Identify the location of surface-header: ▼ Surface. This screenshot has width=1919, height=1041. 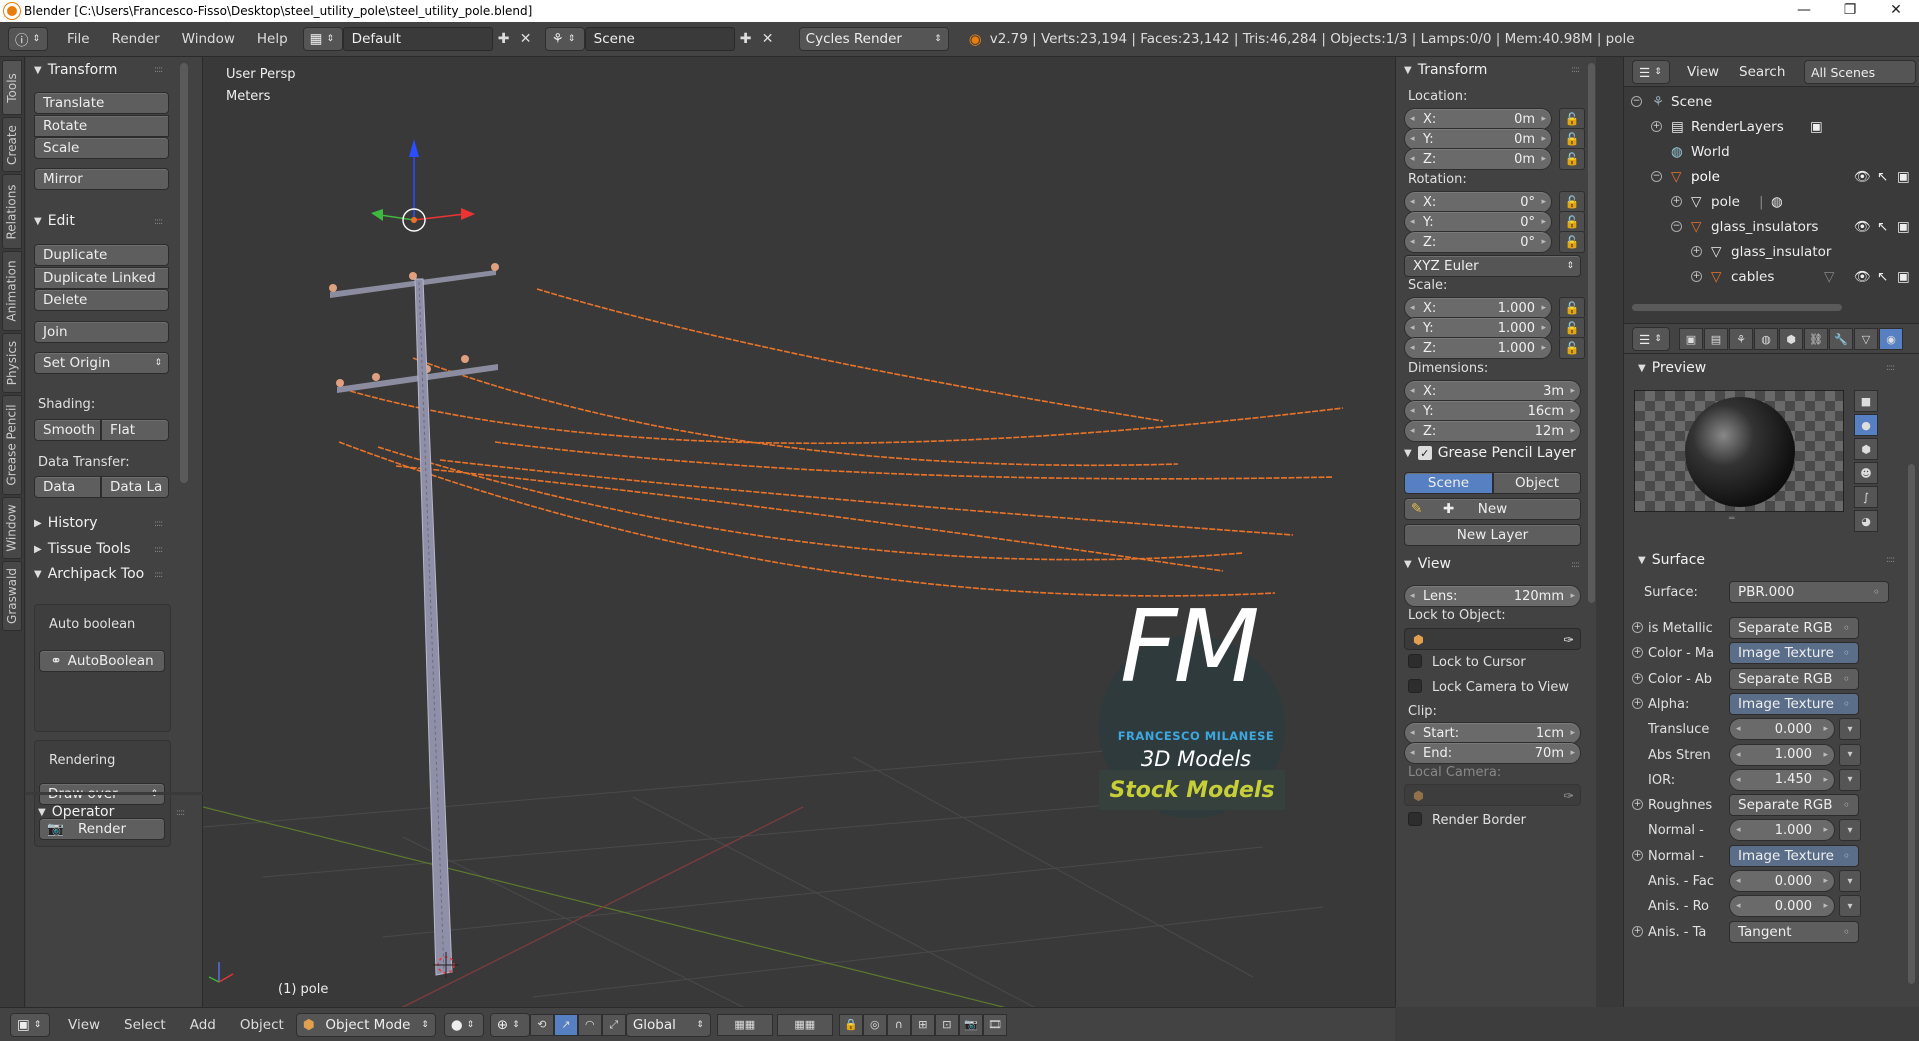
(1671, 560).